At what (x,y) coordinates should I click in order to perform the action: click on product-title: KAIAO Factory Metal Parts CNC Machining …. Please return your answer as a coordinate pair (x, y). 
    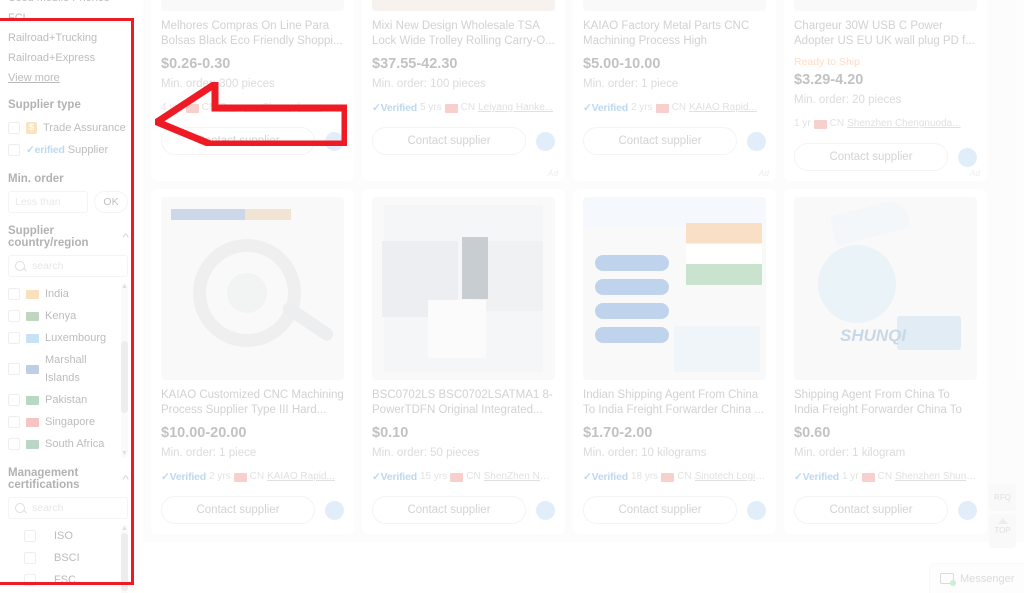
    Looking at the image, I should click on (674, 34).